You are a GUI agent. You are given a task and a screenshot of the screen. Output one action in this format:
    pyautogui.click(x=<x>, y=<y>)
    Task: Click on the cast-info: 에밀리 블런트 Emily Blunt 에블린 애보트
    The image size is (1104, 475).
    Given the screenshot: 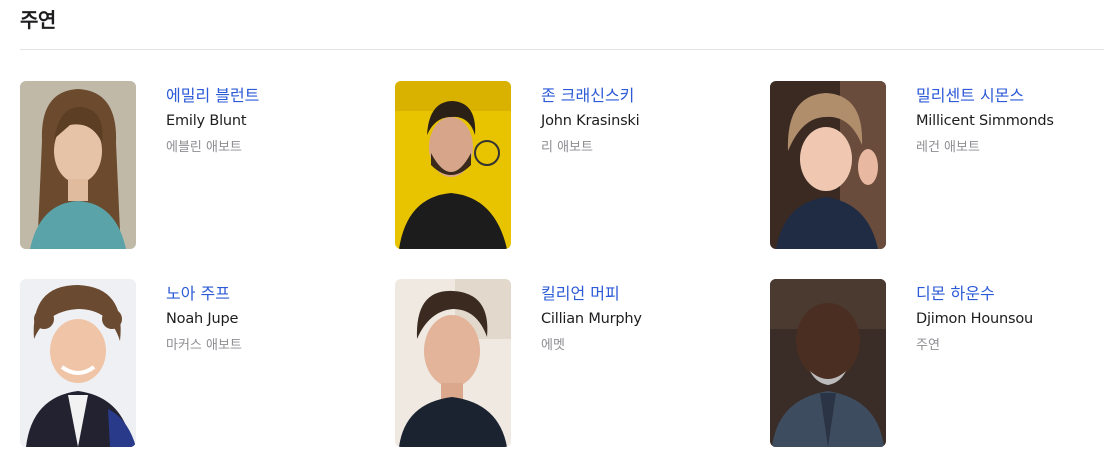 What is the action you would take?
    pyautogui.click(x=212, y=119)
    